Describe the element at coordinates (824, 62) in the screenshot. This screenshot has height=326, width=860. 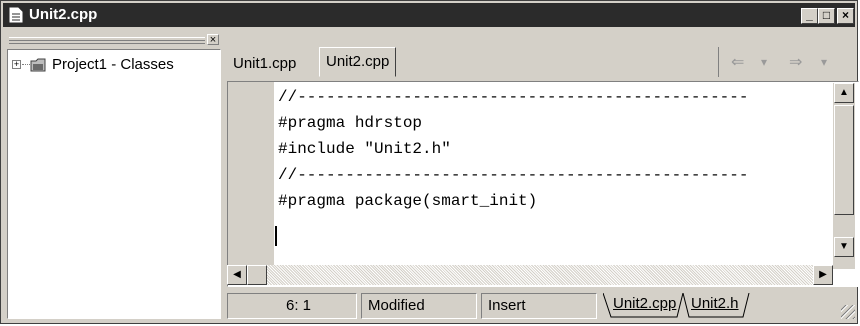
I see `forward-dropdown-icon: ▾` at that location.